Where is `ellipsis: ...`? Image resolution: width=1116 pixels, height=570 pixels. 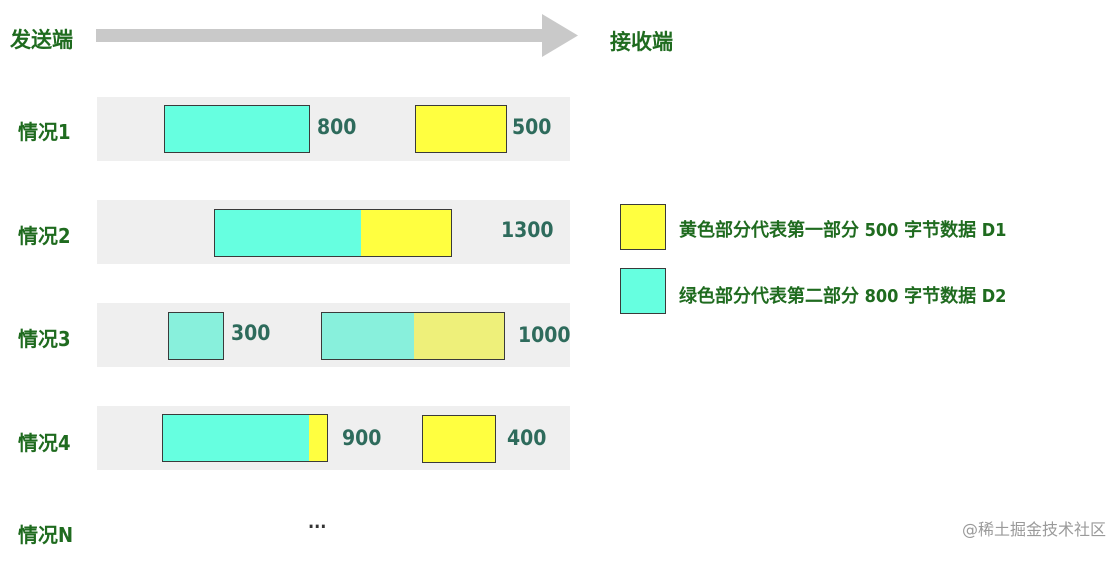
ellipsis: ... is located at coordinates (317, 522).